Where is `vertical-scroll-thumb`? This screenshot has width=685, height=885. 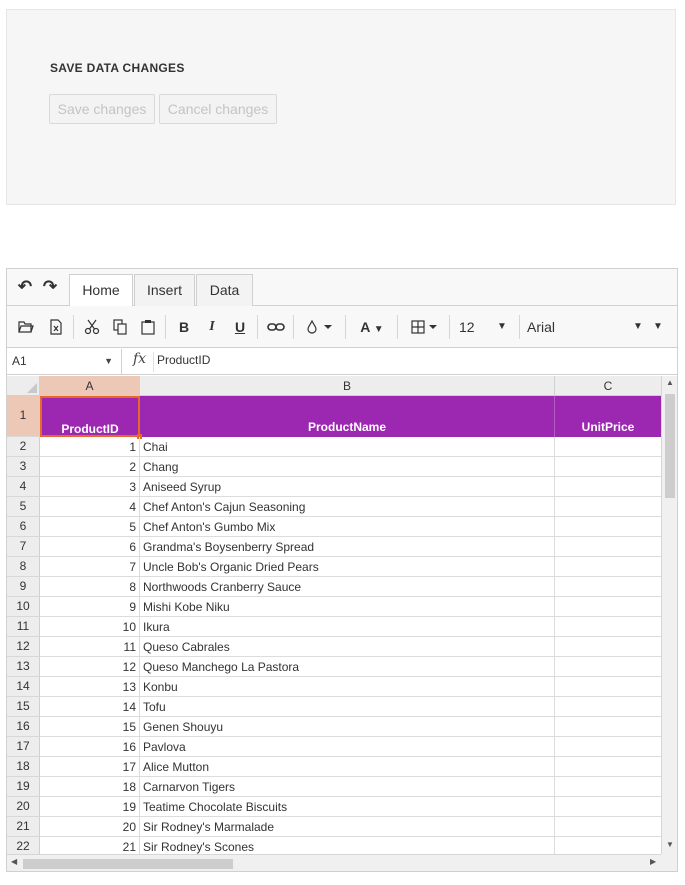
vertical-scroll-thumb is located at coordinates (670, 446).